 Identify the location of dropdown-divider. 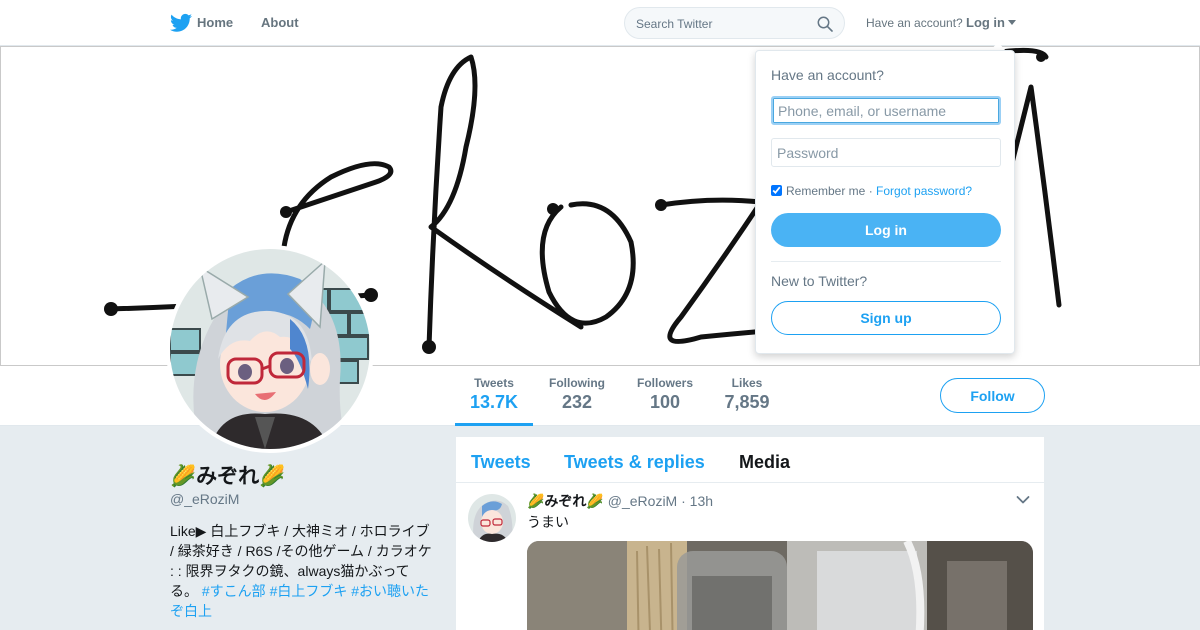
(886, 261).